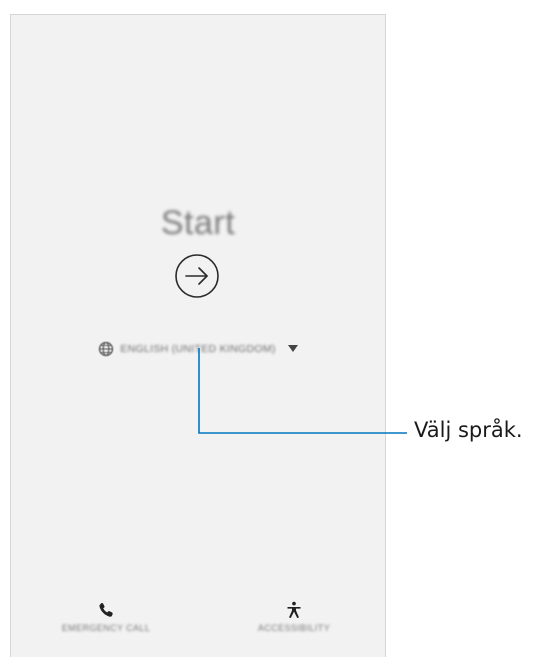 This screenshot has width=548, height=657. Describe the element at coordinates (198, 223) in the screenshot. I see `start-title: Start` at that location.